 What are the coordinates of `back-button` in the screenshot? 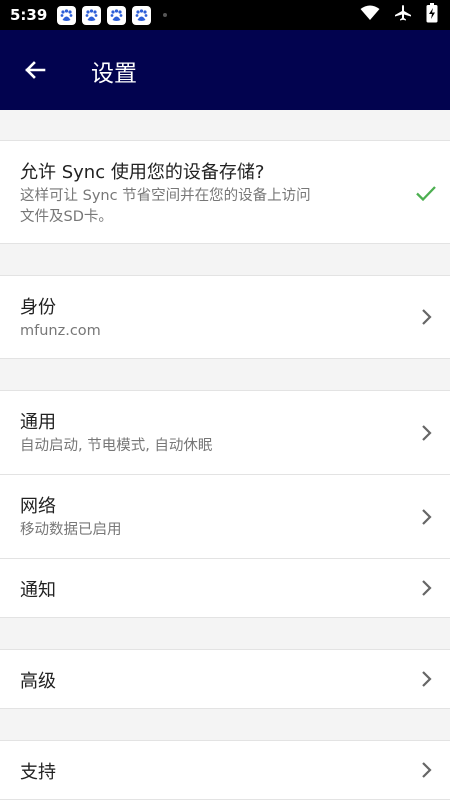 It's located at (35, 70).